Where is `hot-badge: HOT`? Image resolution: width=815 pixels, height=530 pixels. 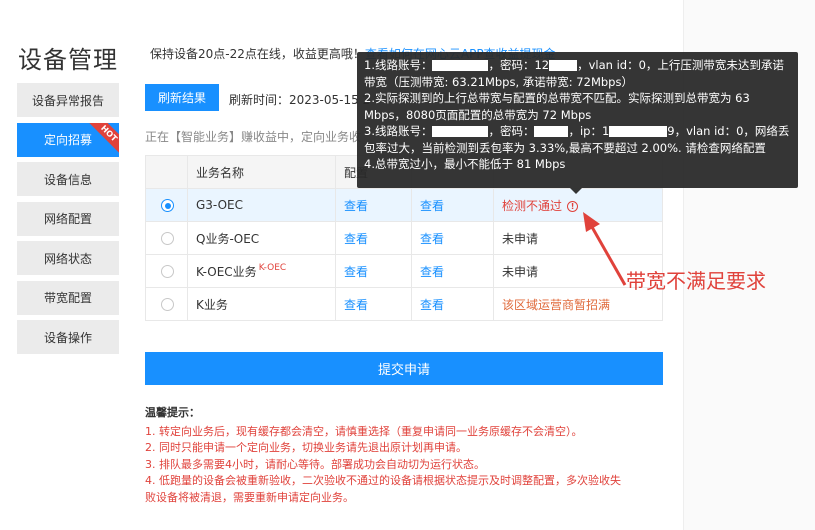
hot-badge: HOT is located at coordinates (103, 138).